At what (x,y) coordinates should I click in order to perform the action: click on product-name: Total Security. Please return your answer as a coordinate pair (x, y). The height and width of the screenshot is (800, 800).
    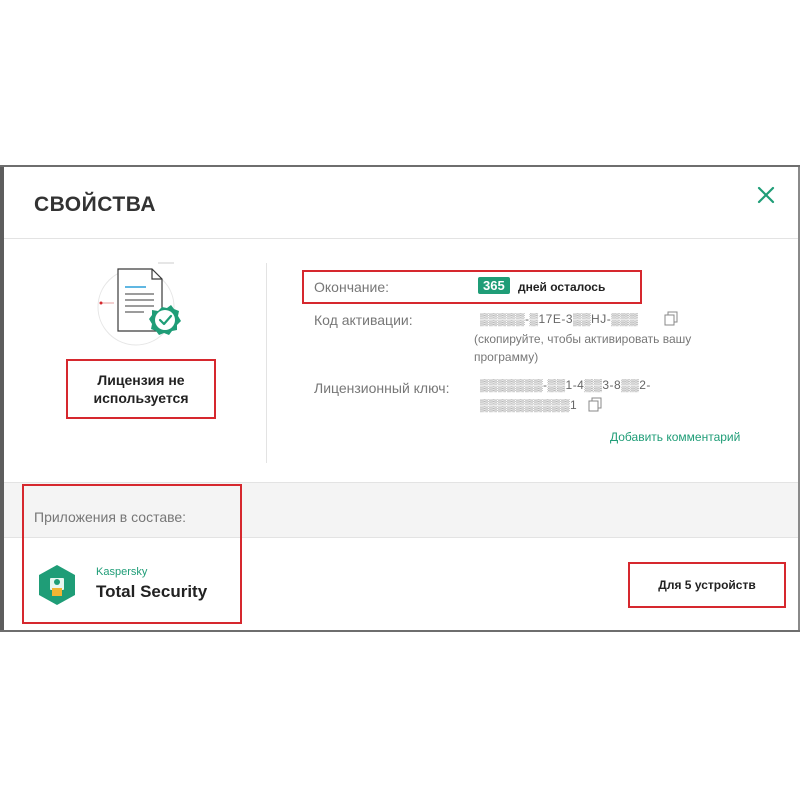
    Looking at the image, I should click on (152, 591).